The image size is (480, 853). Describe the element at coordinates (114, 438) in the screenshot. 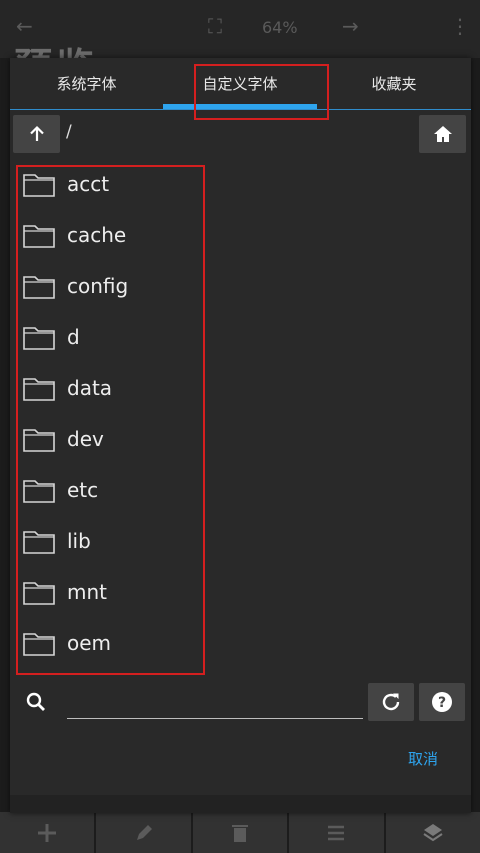

I see `folder-item: dev` at that location.